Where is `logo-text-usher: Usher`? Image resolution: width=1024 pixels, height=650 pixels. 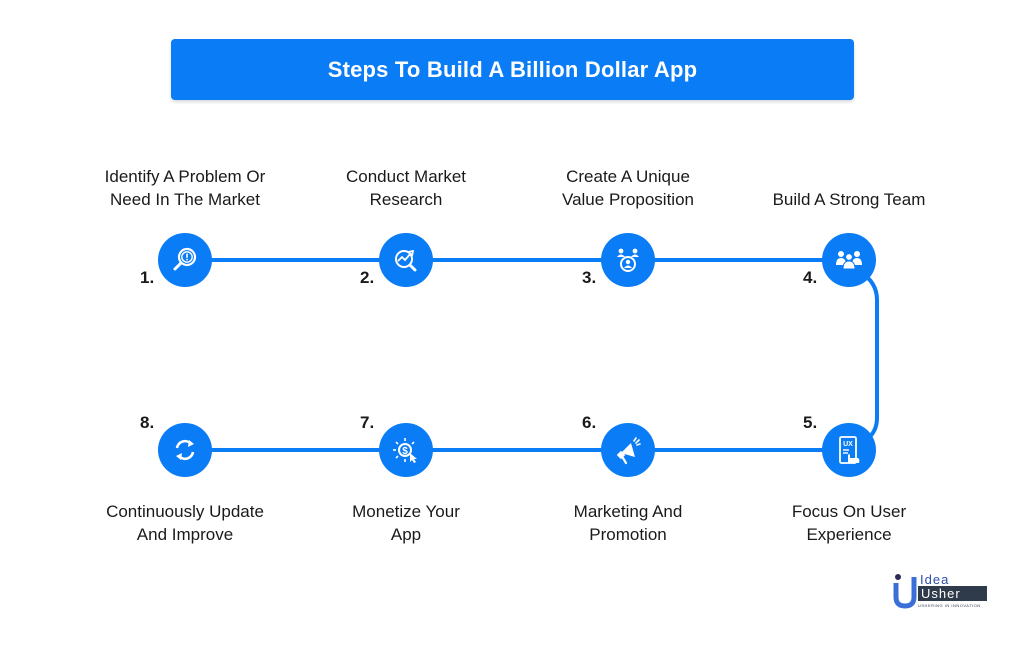
logo-text-usher: Usher is located at coordinates (952, 593).